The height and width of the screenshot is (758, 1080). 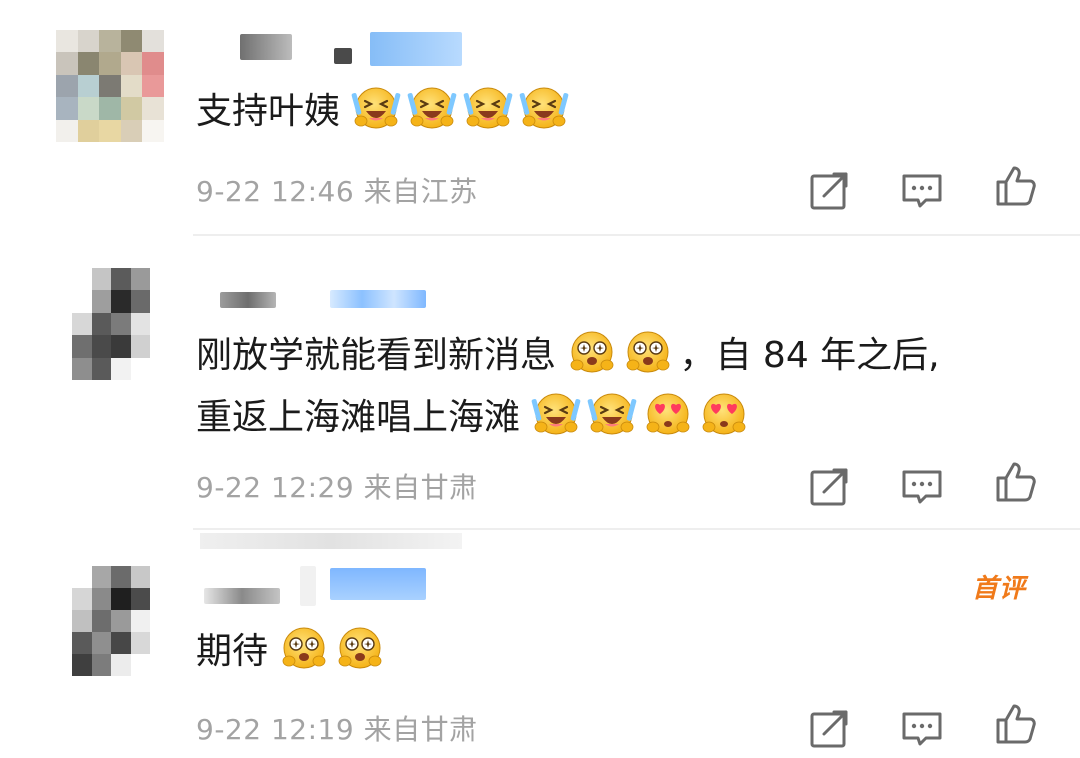 I want to click on comment-text-line-1: 刚放学就能看到新消息 ，自 84 年之后,, so click(x=568, y=356).